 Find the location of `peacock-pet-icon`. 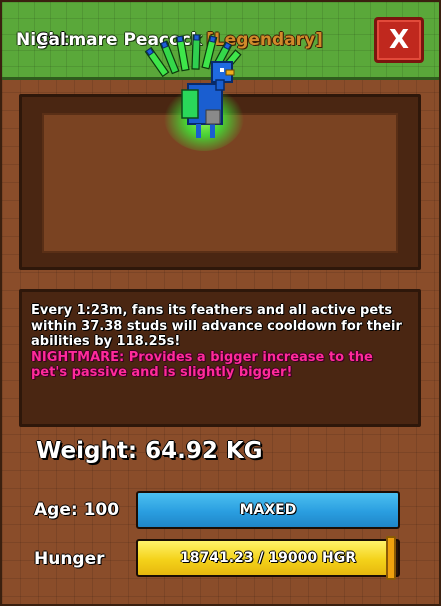

peacock-pet-icon is located at coordinates (194, 92).